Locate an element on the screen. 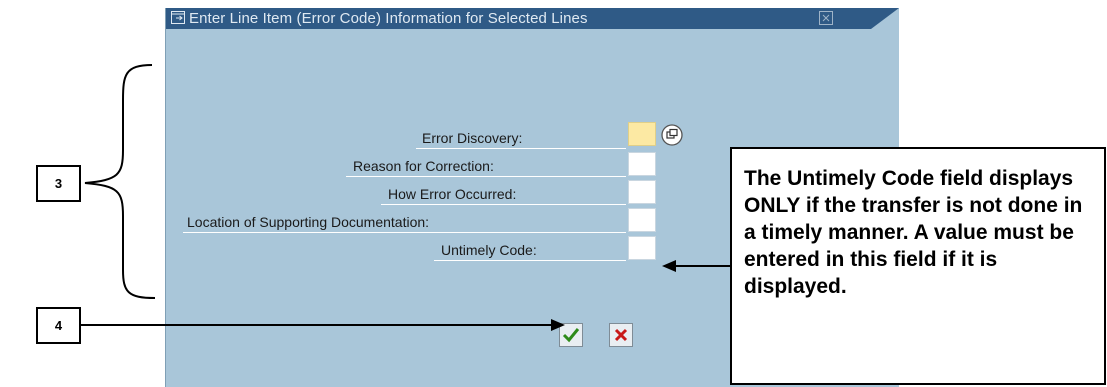 This screenshot has width=1107, height=387. step4-arrowhead is located at coordinates (558, 325).